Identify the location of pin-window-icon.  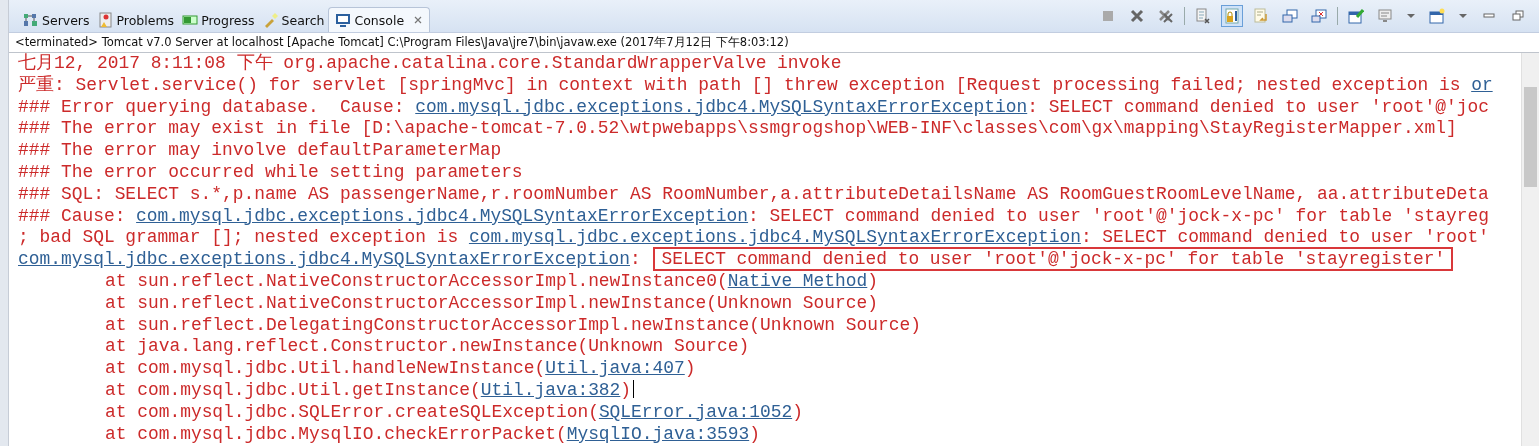
(1356, 16).